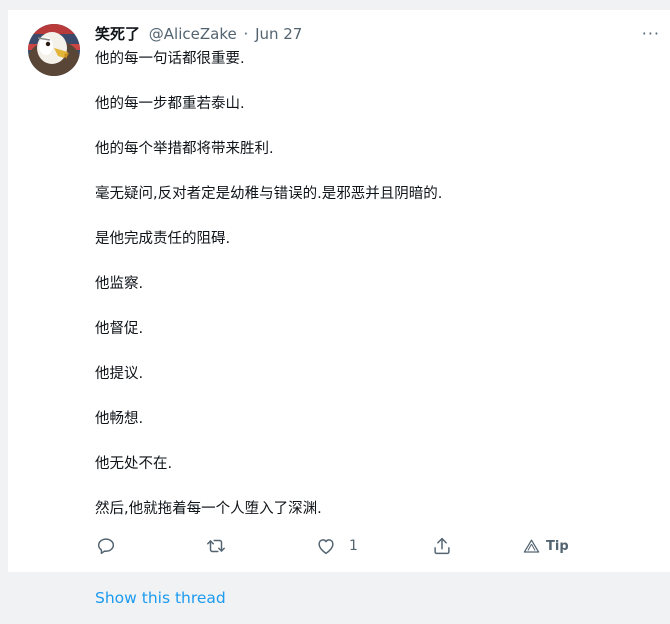 This screenshot has height=624, width=670. What do you see at coordinates (119, 329) in the screenshot?
I see `tweet-line: 他督促.` at bounding box center [119, 329].